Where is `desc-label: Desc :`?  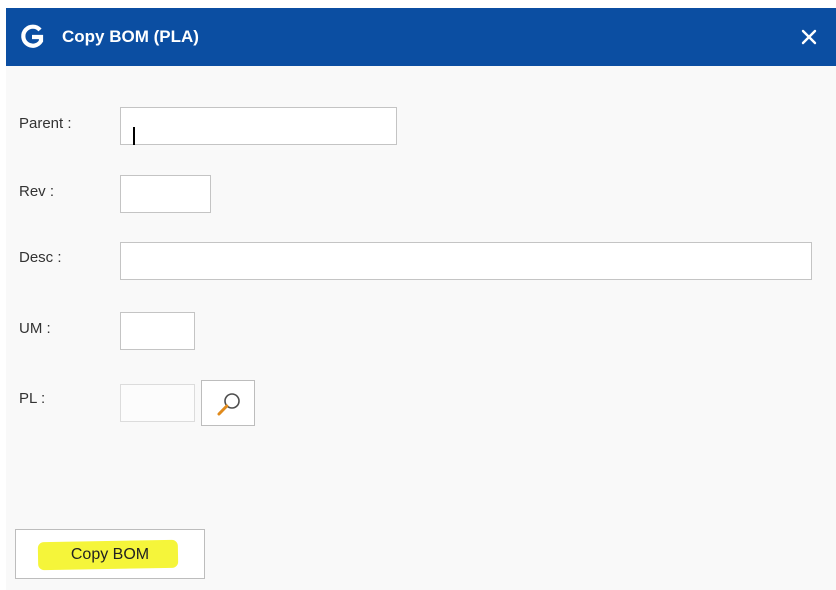 desc-label: Desc : is located at coordinates (40, 257).